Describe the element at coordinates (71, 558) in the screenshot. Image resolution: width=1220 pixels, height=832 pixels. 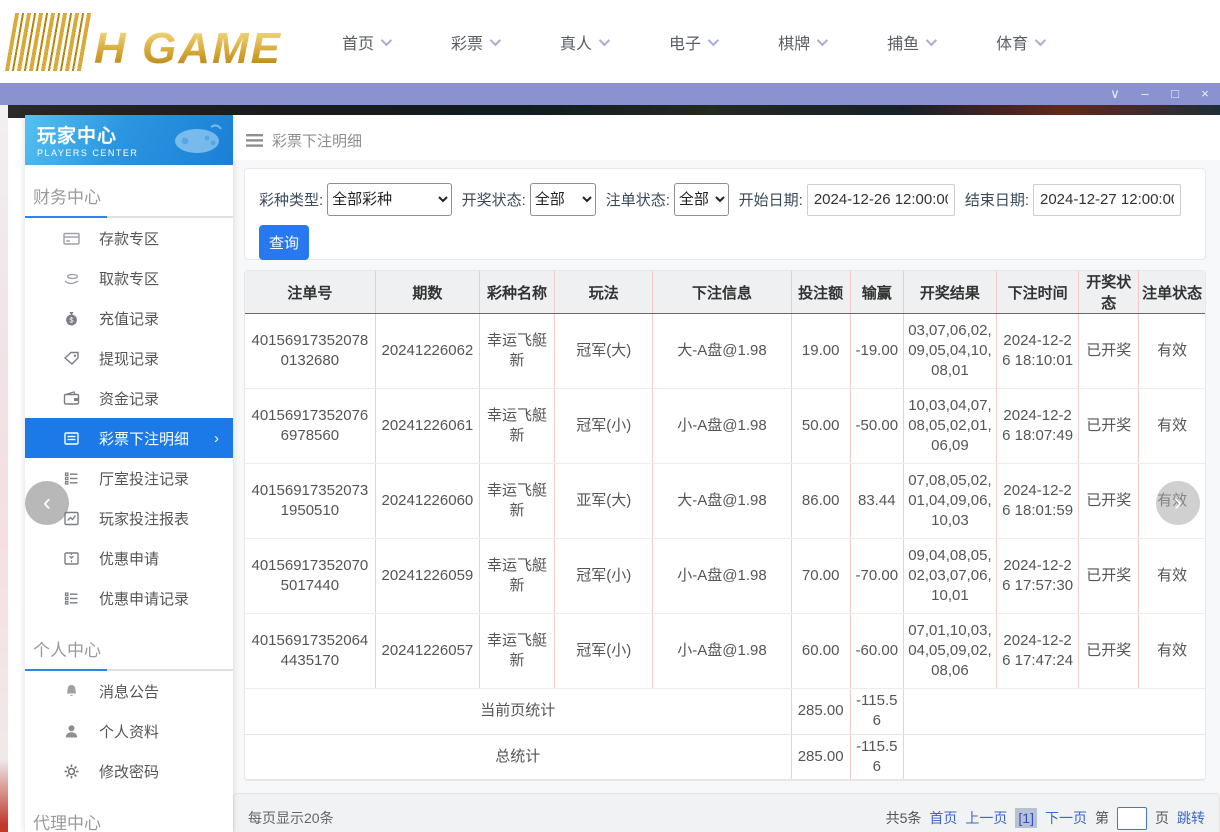
I see `promo-apply-icon` at that location.